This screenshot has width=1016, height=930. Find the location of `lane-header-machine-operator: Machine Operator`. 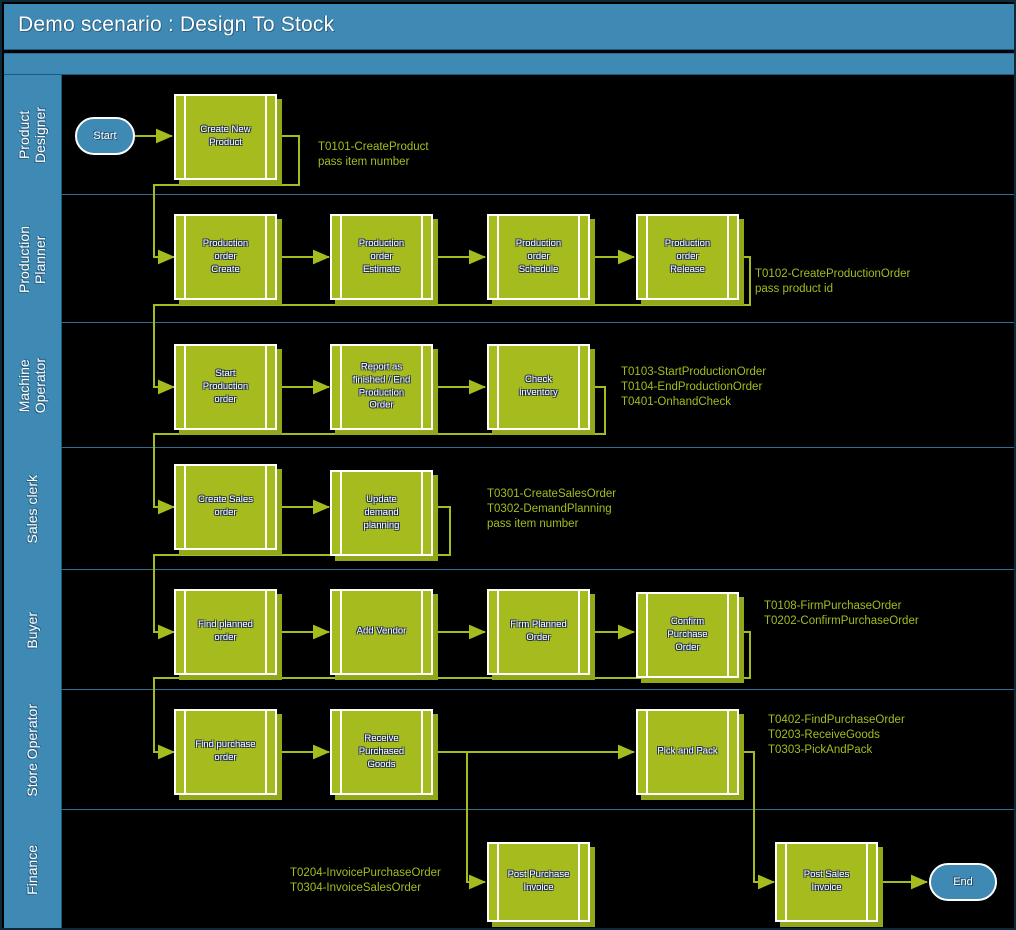

lane-header-machine-operator: Machine Operator is located at coordinates (33, 385).